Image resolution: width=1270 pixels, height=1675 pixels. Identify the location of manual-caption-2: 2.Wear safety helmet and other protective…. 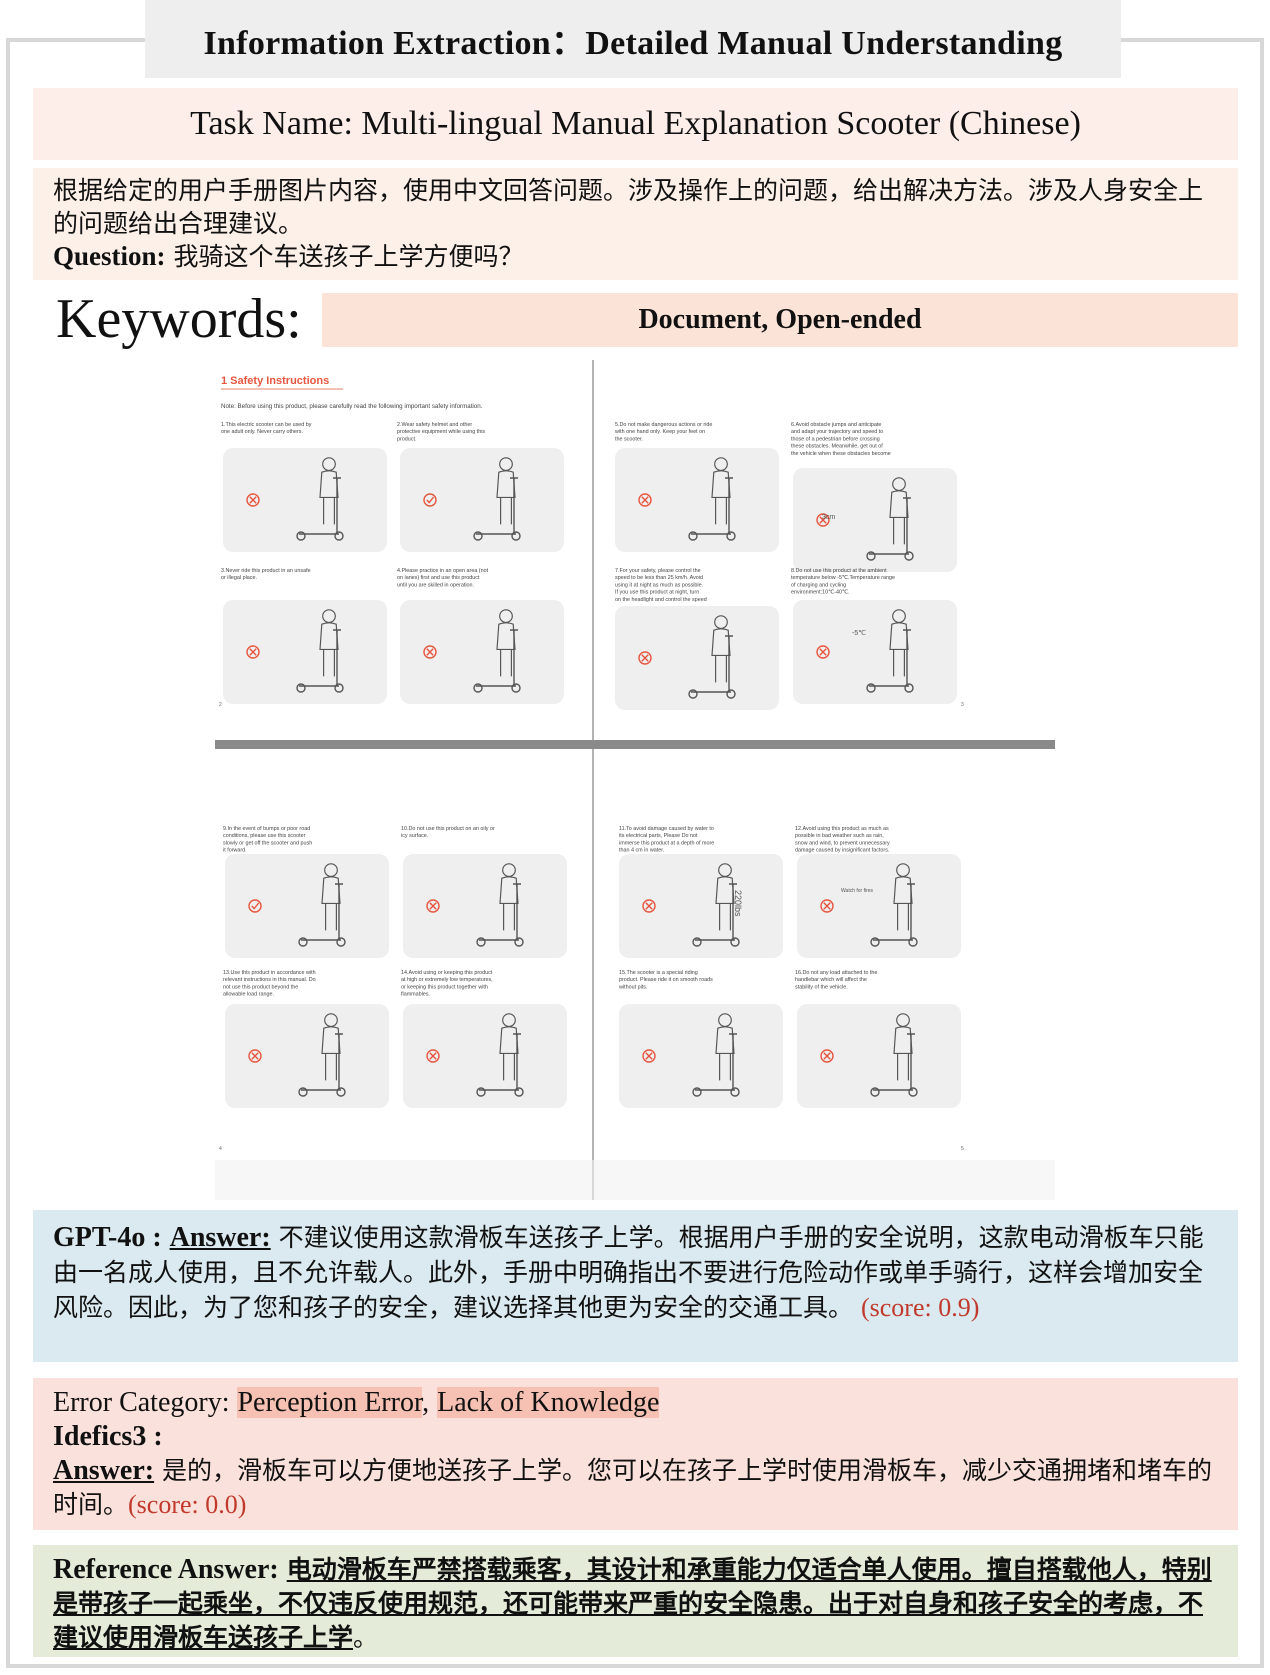
(441, 432).